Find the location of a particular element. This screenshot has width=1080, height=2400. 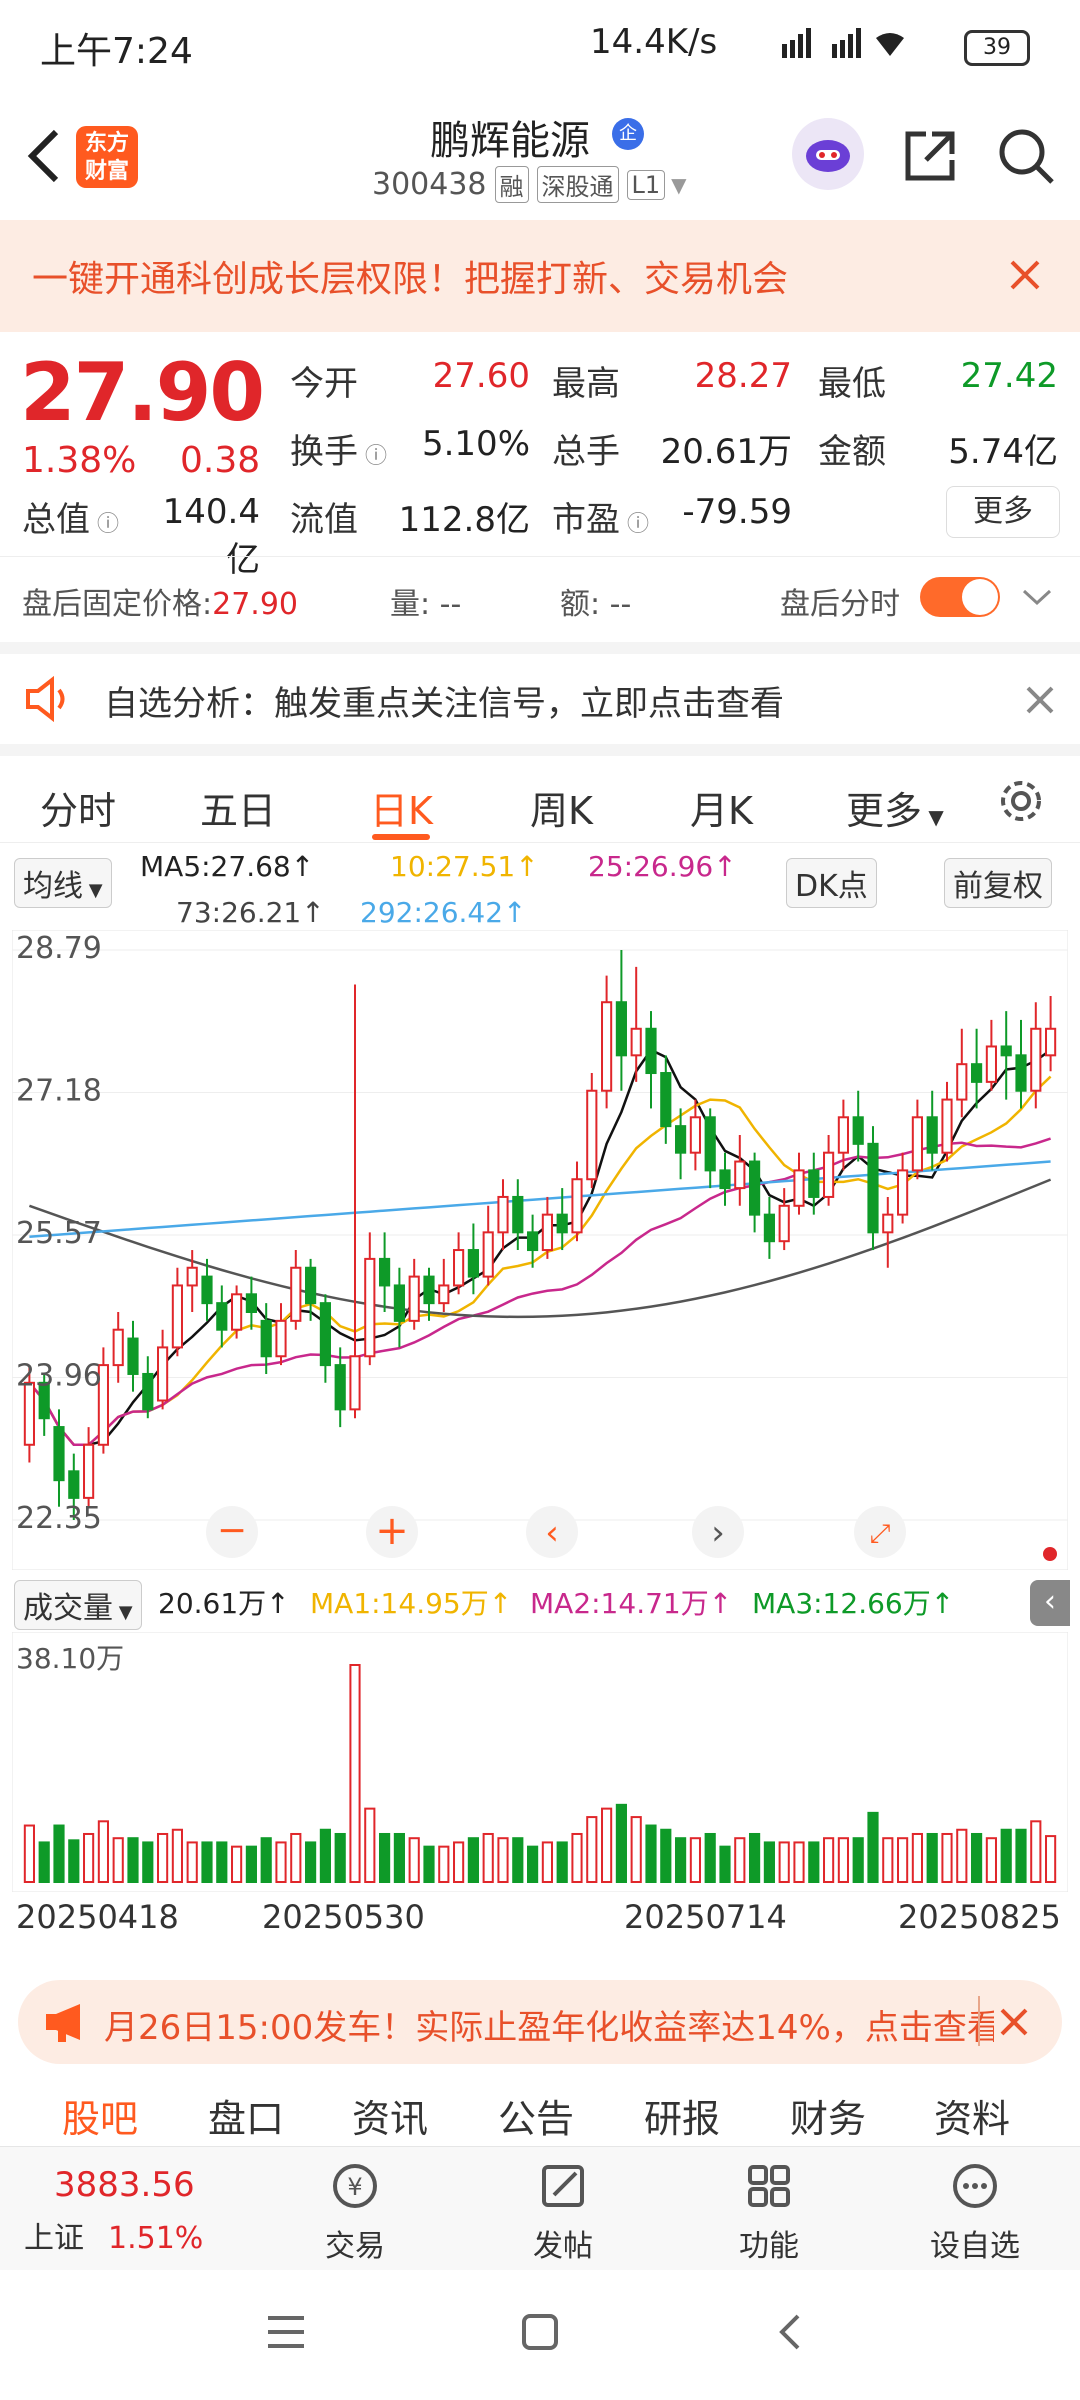

zoom-out-icon: − is located at coordinates (232, 1530).